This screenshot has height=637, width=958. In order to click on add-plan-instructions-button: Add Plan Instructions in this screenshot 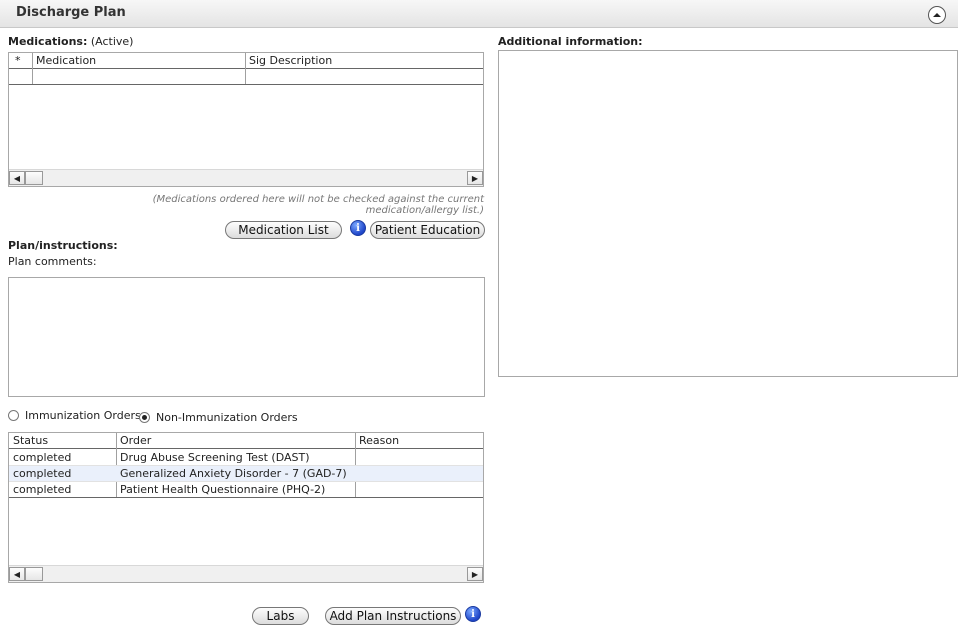, I will do `click(393, 616)`.